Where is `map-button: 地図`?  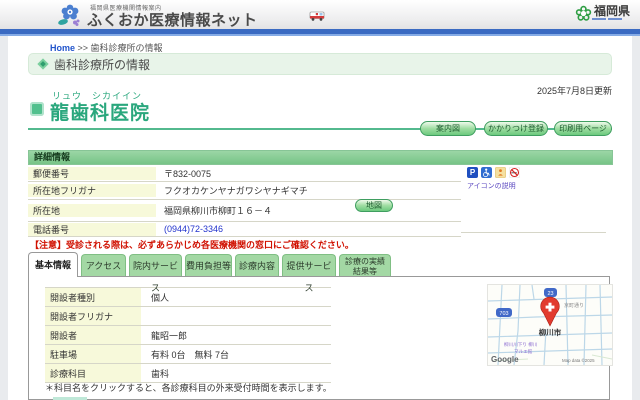
map-button: 地図 is located at coordinates (374, 205).